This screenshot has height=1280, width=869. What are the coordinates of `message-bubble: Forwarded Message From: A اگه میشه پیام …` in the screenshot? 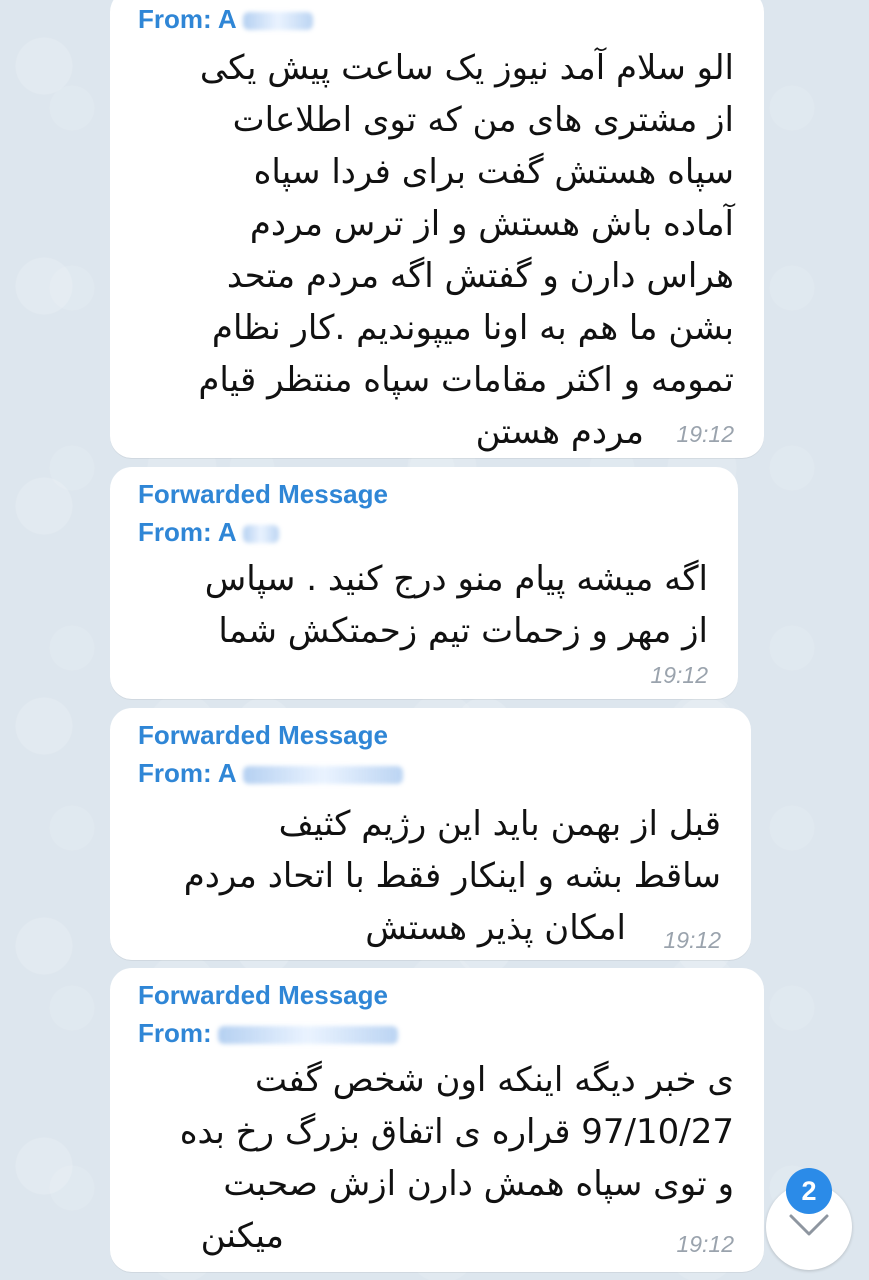 It's located at (424, 583).